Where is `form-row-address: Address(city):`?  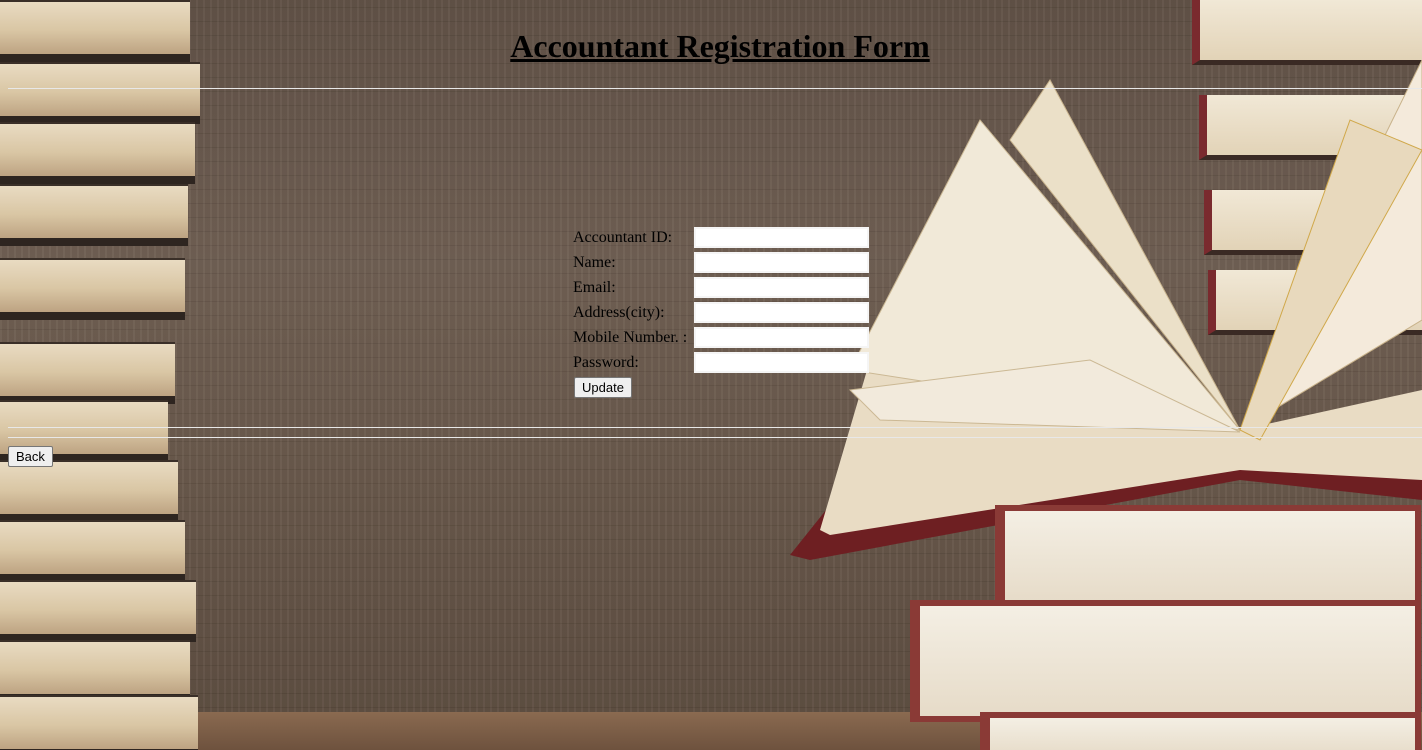 form-row-address: Address(city): is located at coordinates (721, 312).